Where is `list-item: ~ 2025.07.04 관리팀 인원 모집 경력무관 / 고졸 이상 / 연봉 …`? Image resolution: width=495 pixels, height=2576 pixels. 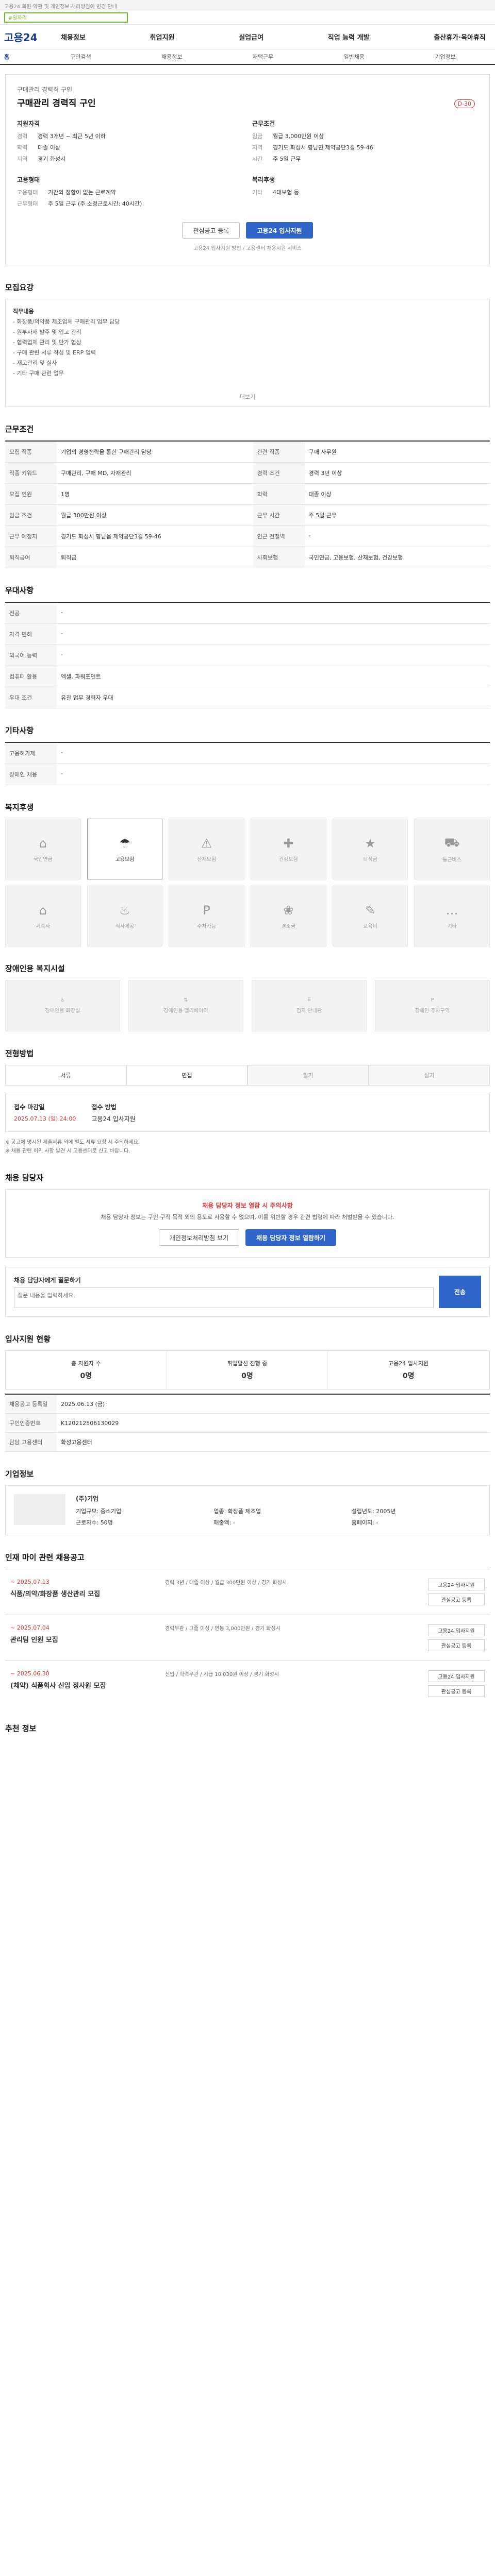
list-item: ~ 2025.07.04 관리팀 인원 모집 경력무관 / 고졸 이상 / 연봉 … is located at coordinates (247, 1637).